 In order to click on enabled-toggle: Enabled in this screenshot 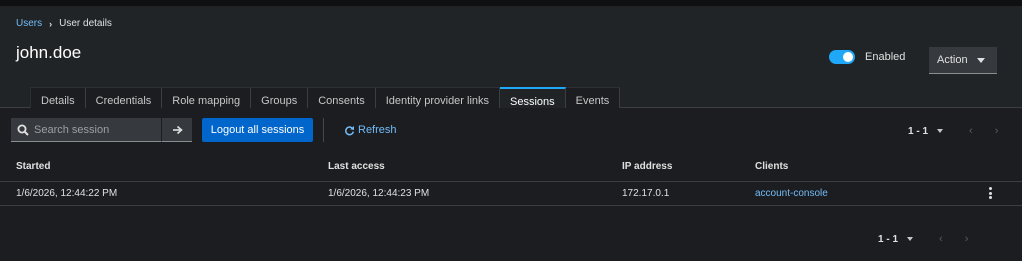, I will do `click(867, 57)`.